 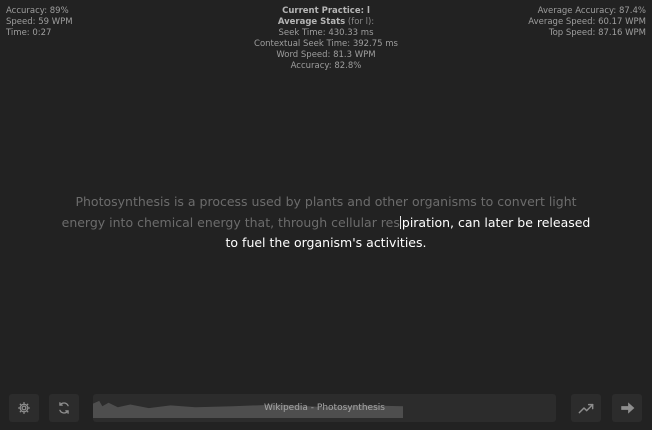 I want to click on average-stats-qualifier: (for l):, so click(x=360, y=22).